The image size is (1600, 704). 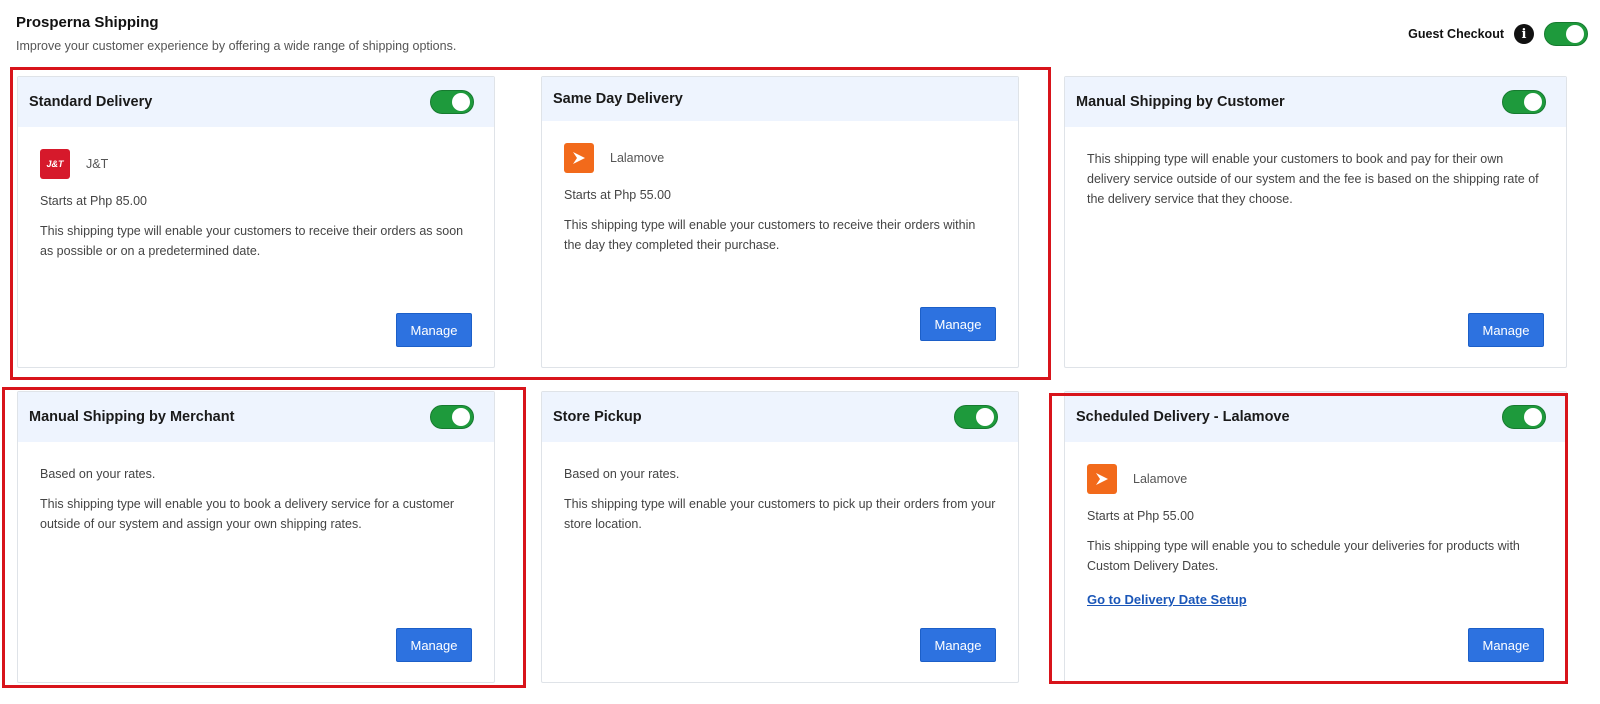 What do you see at coordinates (256, 102) in the screenshot?
I see `card-header: Standard Delivery` at bounding box center [256, 102].